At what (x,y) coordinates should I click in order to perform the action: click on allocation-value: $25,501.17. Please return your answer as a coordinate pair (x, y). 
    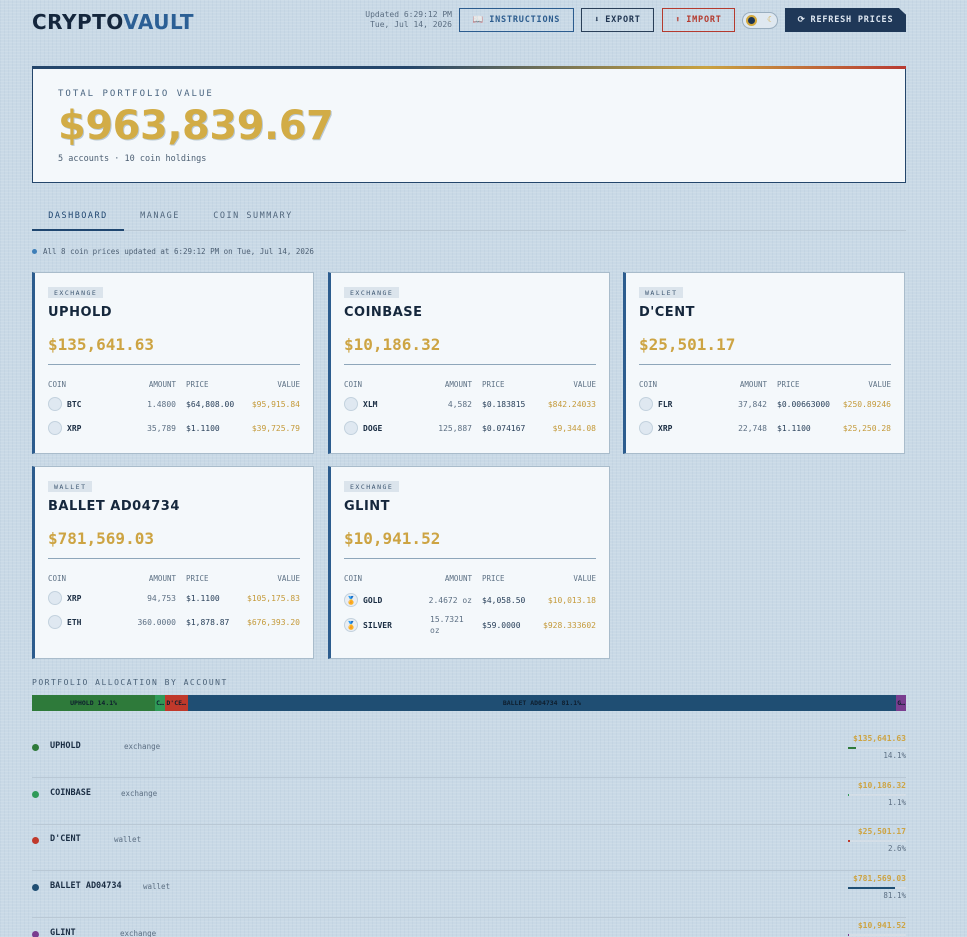
    Looking at the image, I should click on (881, 831).